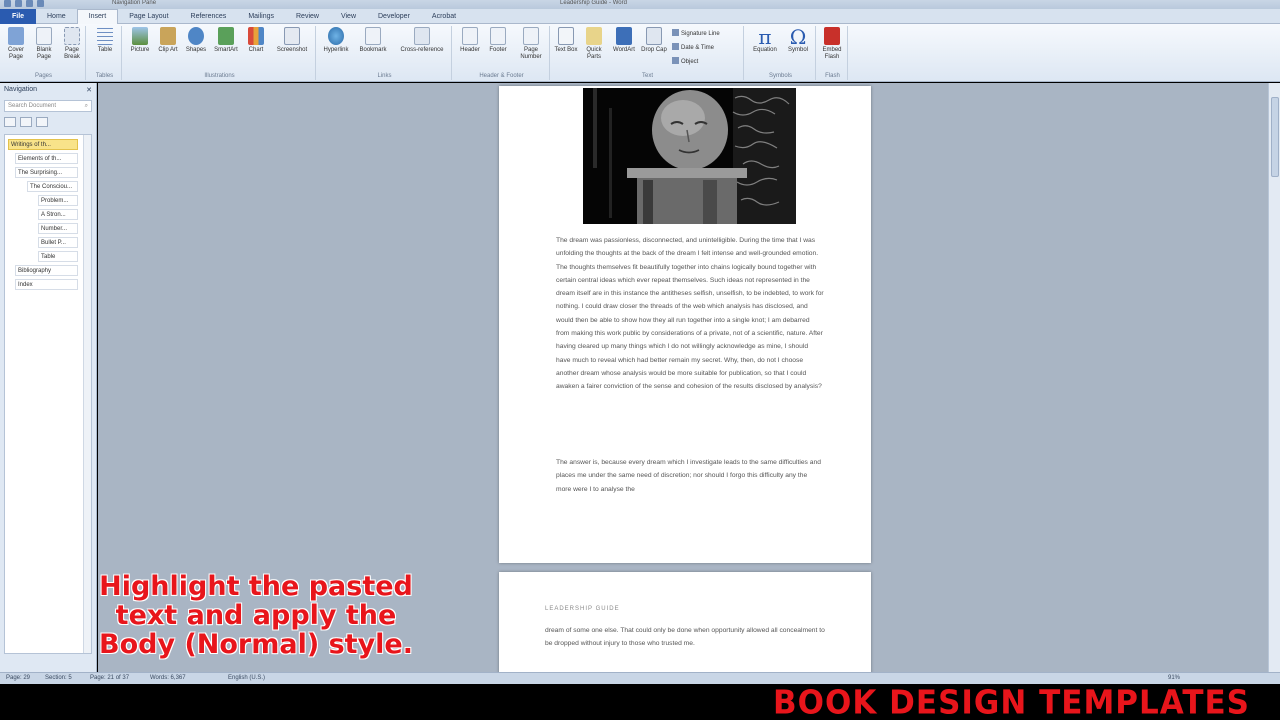  Describe the element at coordinates (348, 16) in the screenshot. I see `tab-view: View` at that location.